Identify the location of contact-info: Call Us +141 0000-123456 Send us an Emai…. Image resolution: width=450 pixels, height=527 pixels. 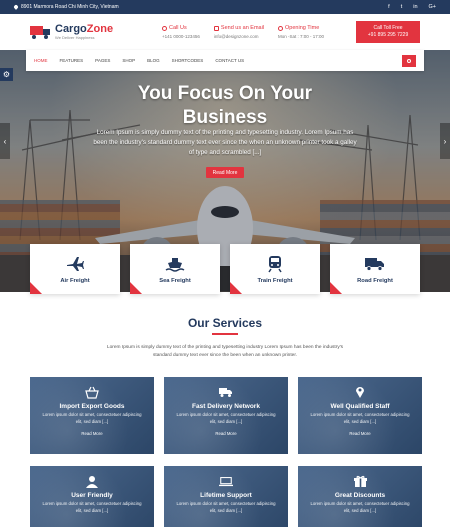
(243, 32).